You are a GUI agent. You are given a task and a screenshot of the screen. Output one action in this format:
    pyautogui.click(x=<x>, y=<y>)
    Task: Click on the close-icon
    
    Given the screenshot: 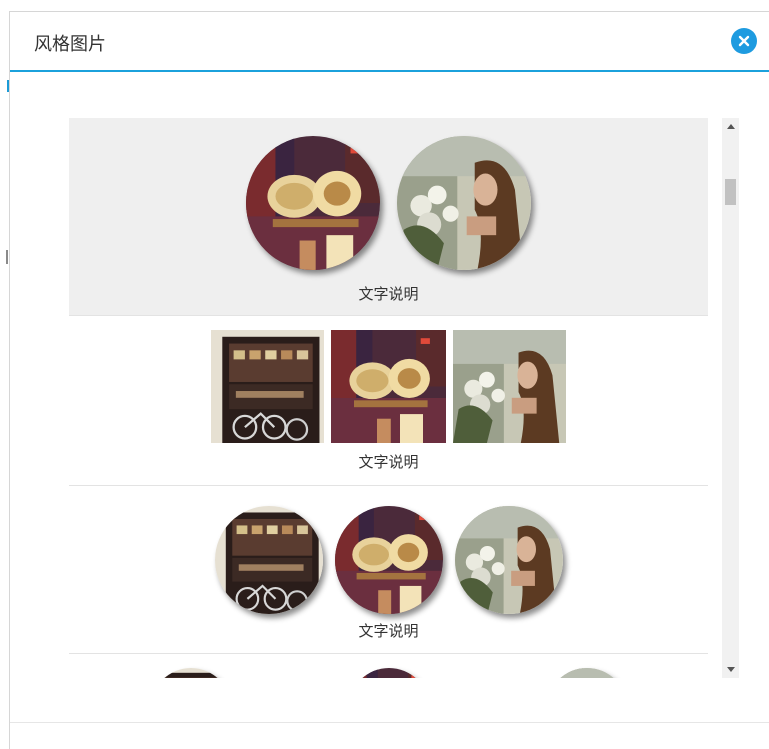 What is the action you would take?
    pyautogui.click(x=744, y=41)
    